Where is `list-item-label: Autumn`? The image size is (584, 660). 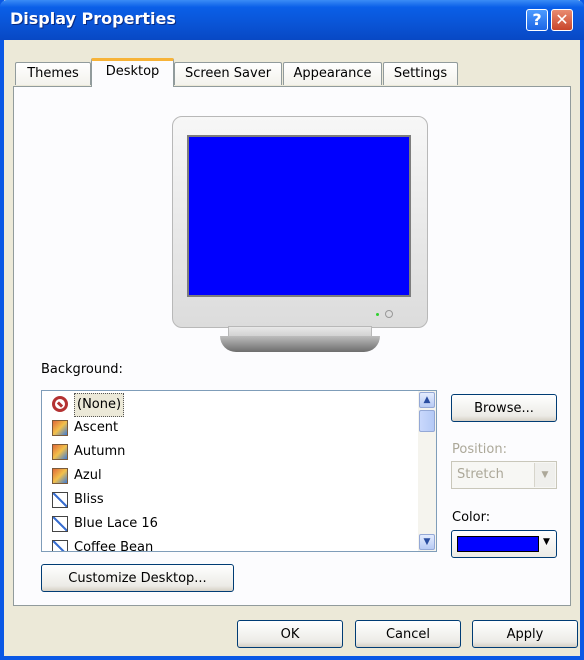
list-item-label: Autumn is located at coordinates (100, 451).